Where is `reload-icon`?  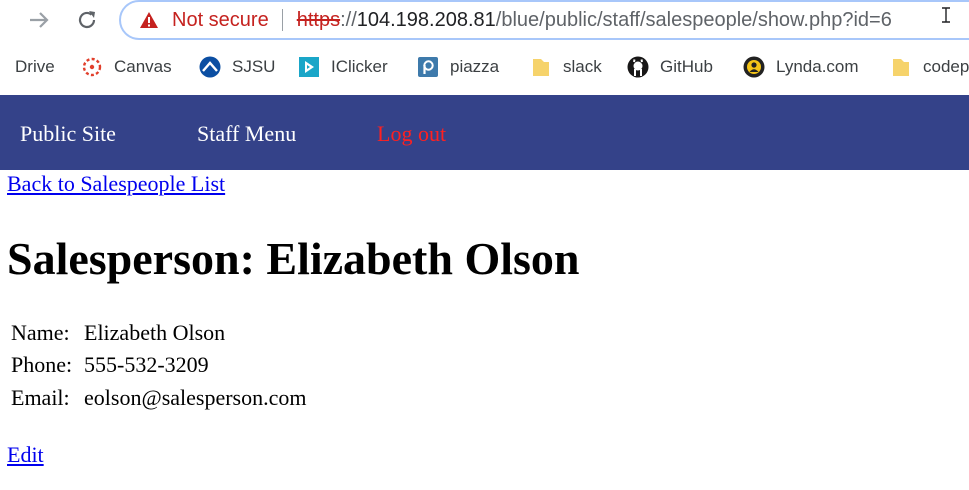 reload-icon is located at coordinates (87, 20).